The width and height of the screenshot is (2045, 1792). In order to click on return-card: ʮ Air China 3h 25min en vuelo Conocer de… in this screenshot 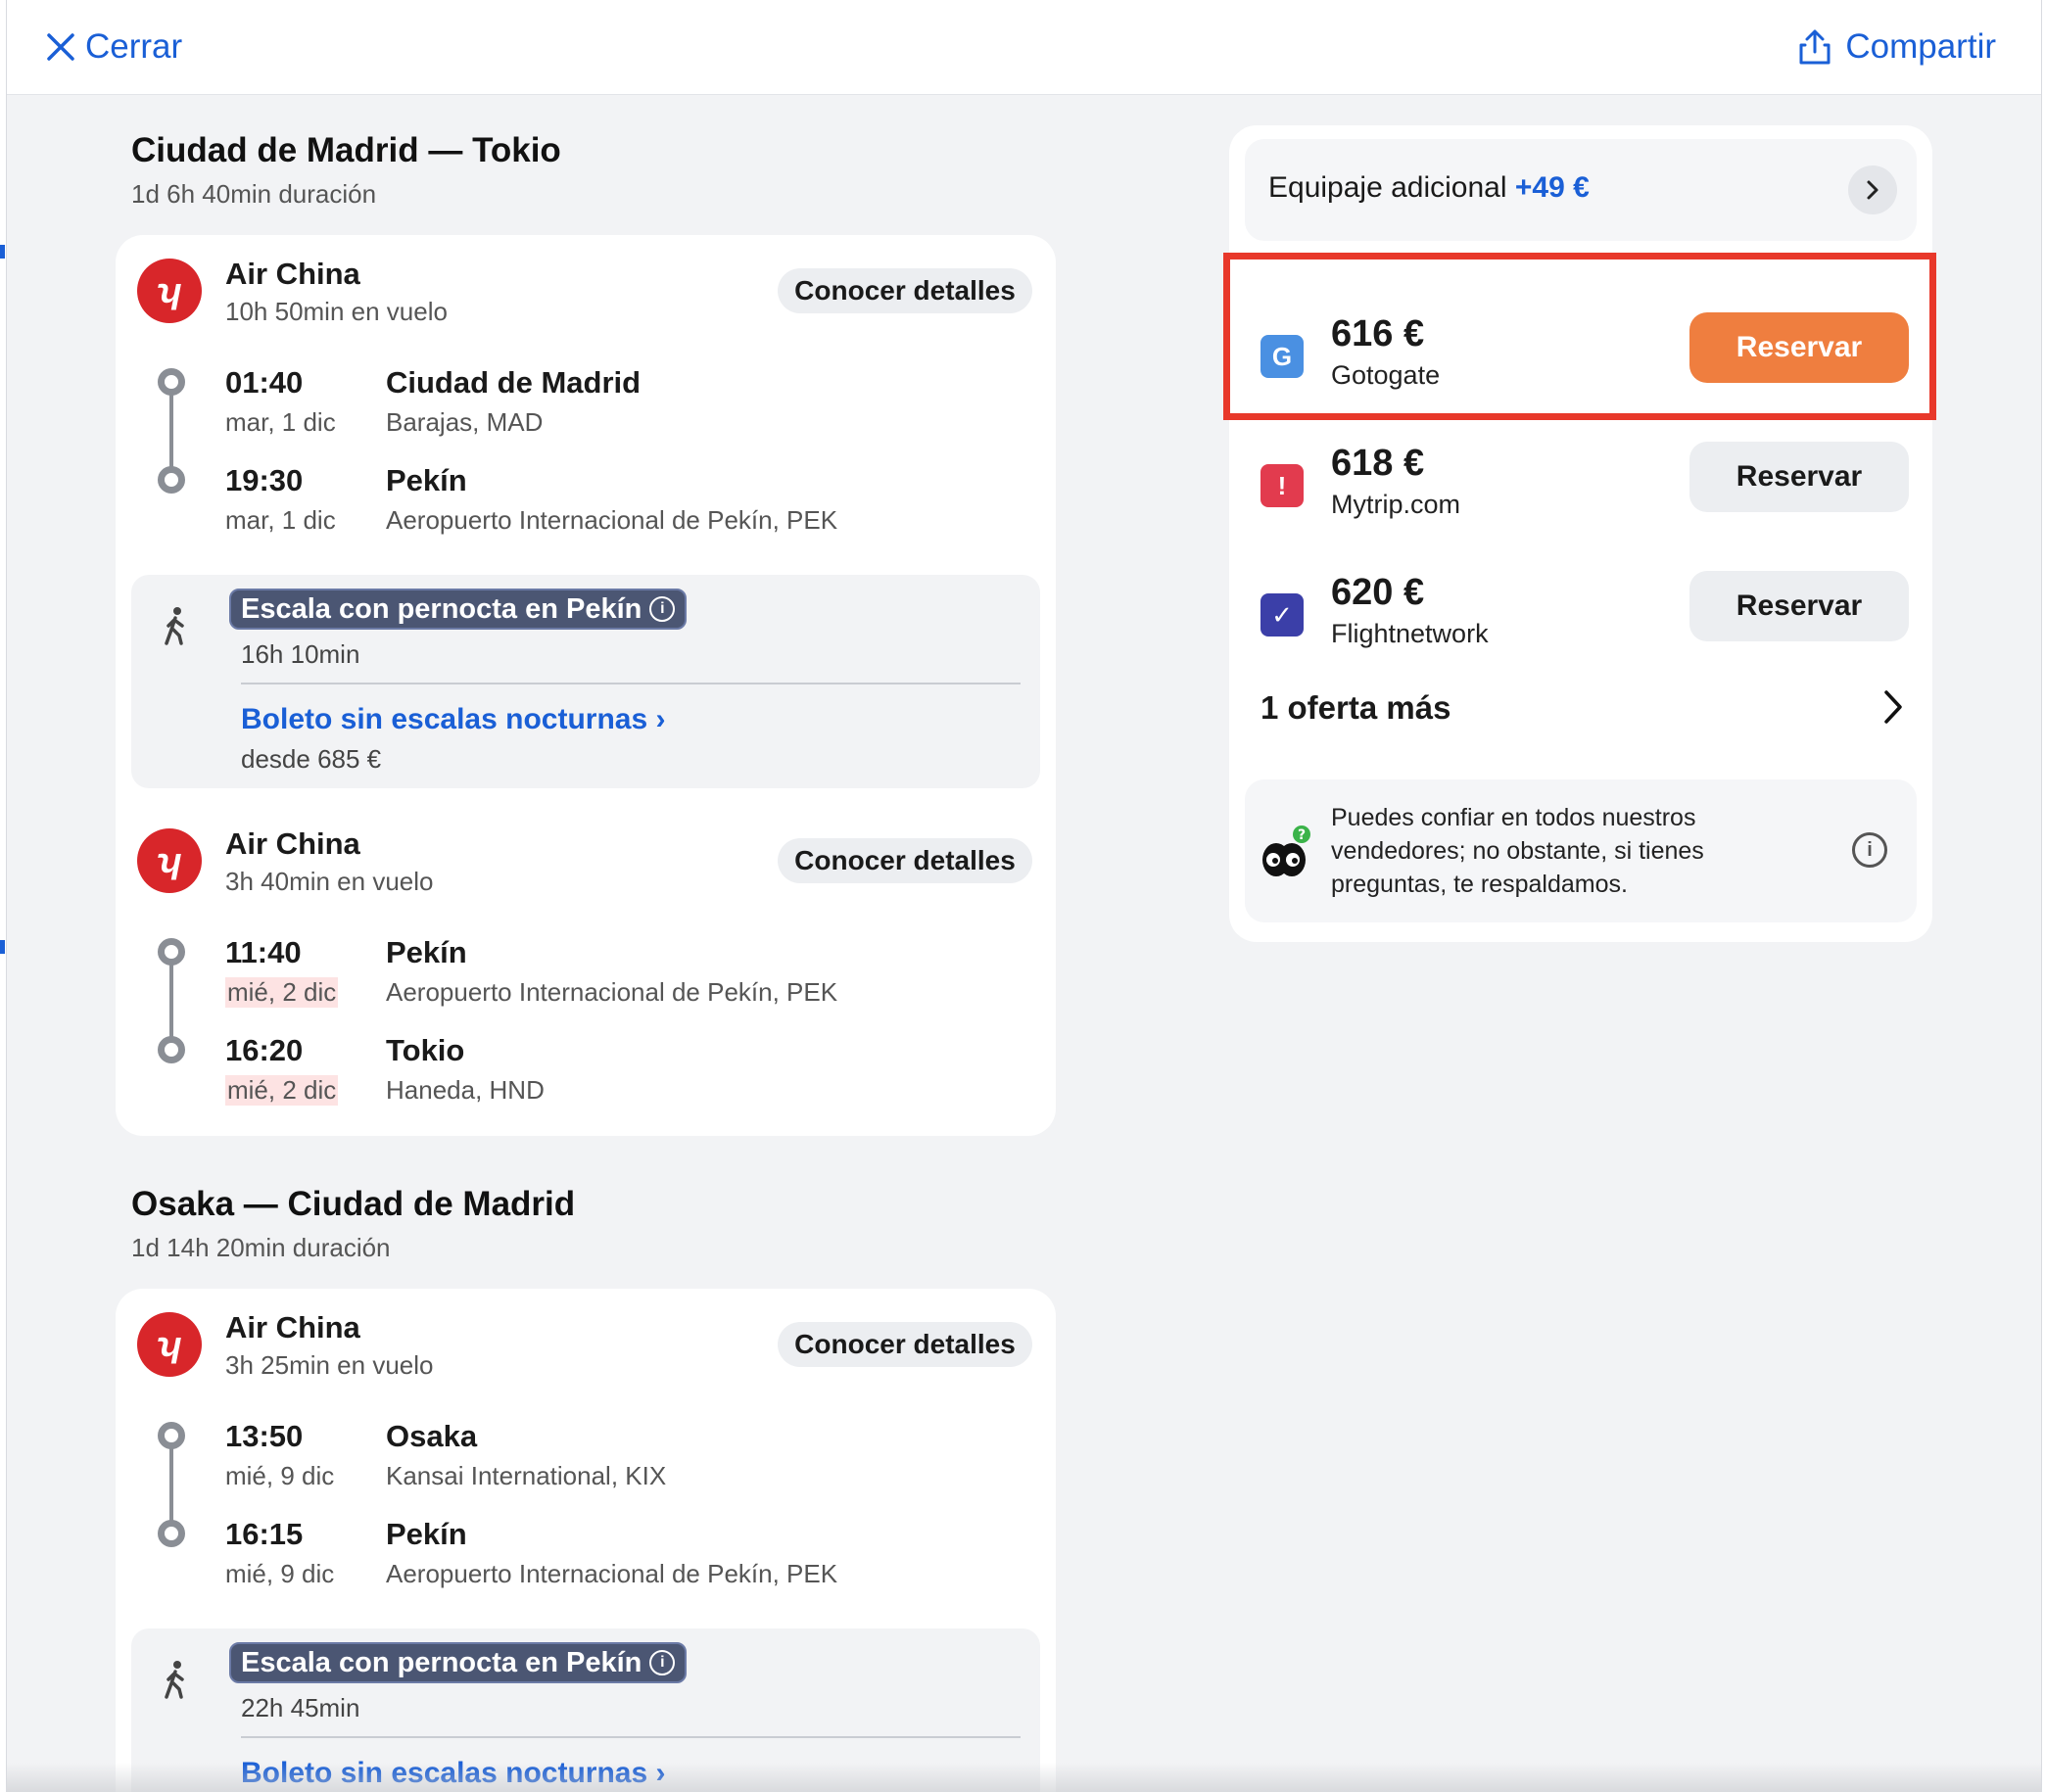, I will do `click(586, 1541)`.